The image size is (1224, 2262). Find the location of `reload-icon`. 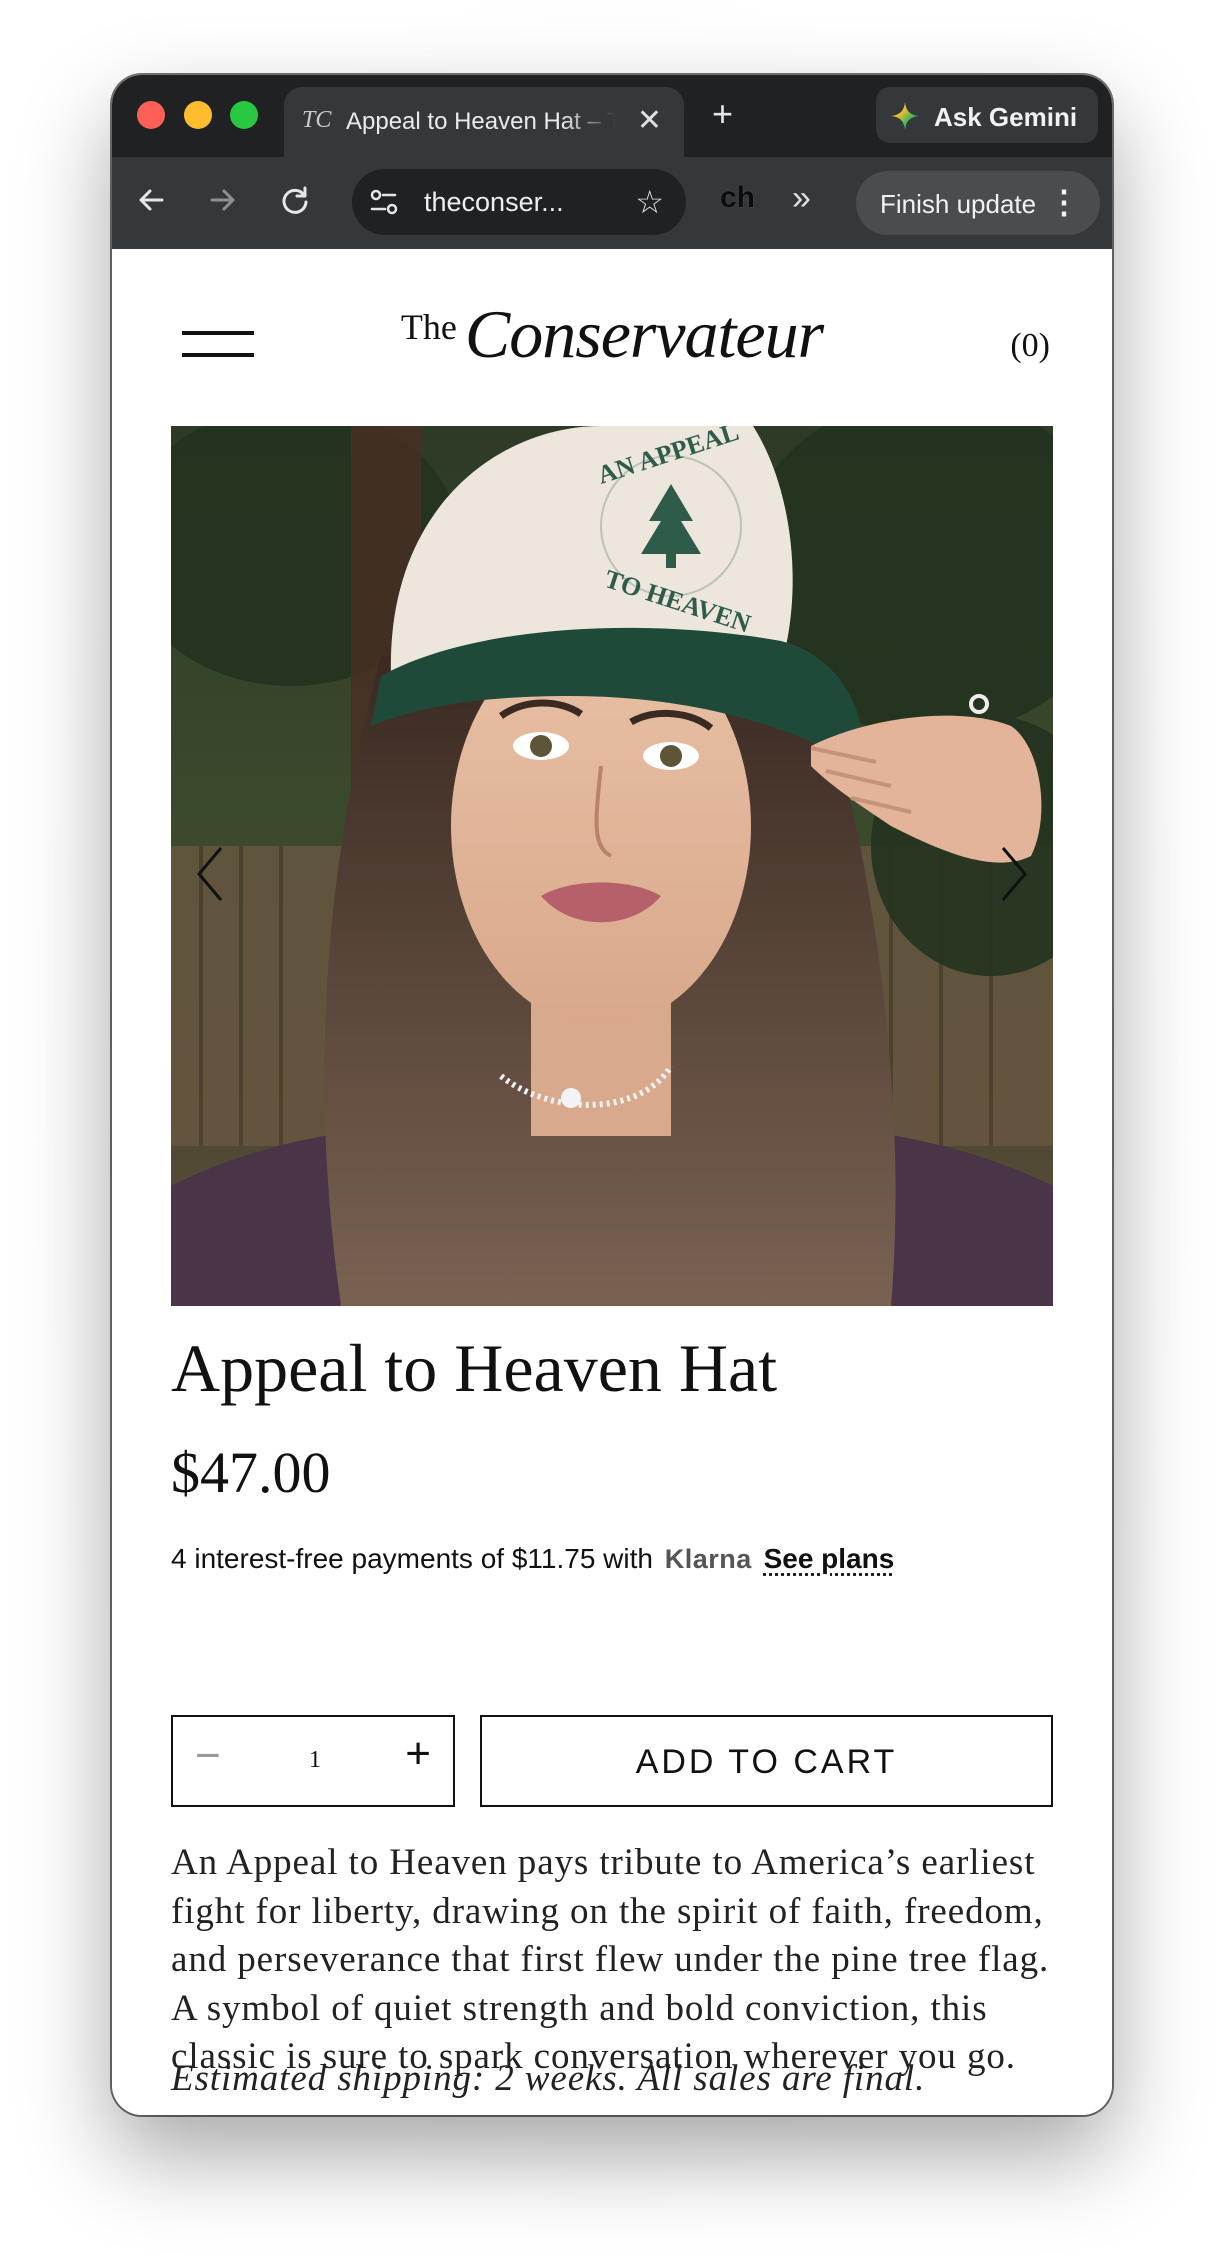

reload-icon is located at coordinates (295, 204).